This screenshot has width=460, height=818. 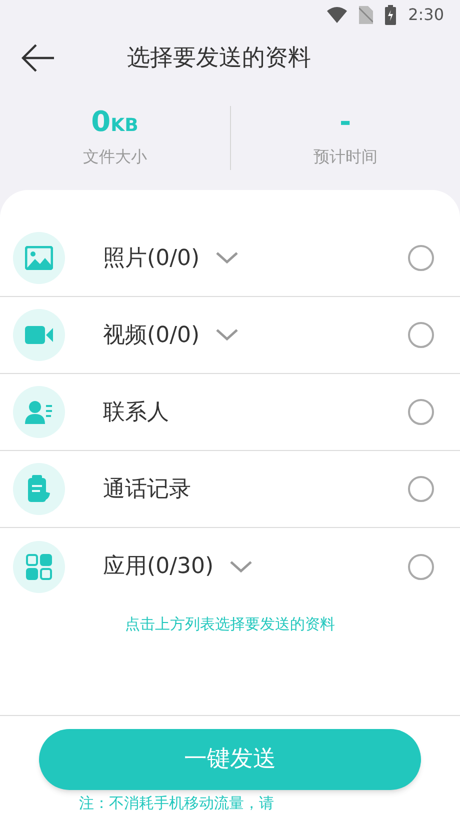 I want to click on stat-label: 预计时间, so click(x=345, y=157).